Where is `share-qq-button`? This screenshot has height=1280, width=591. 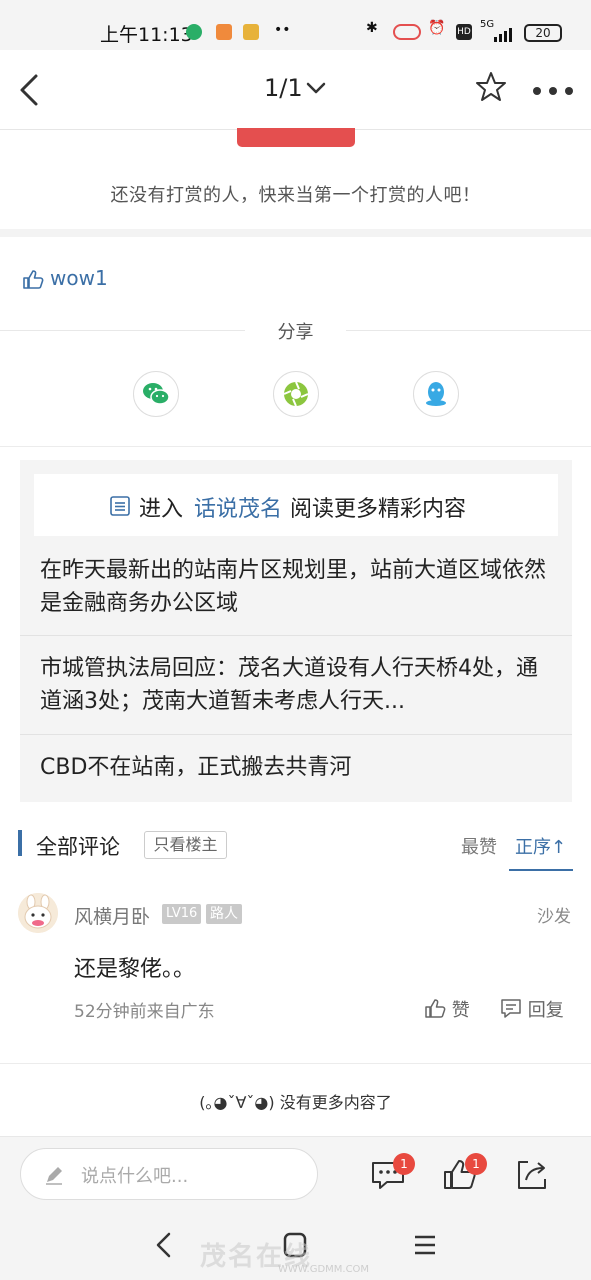 share-qq-button is located at coordinates (436, 394).